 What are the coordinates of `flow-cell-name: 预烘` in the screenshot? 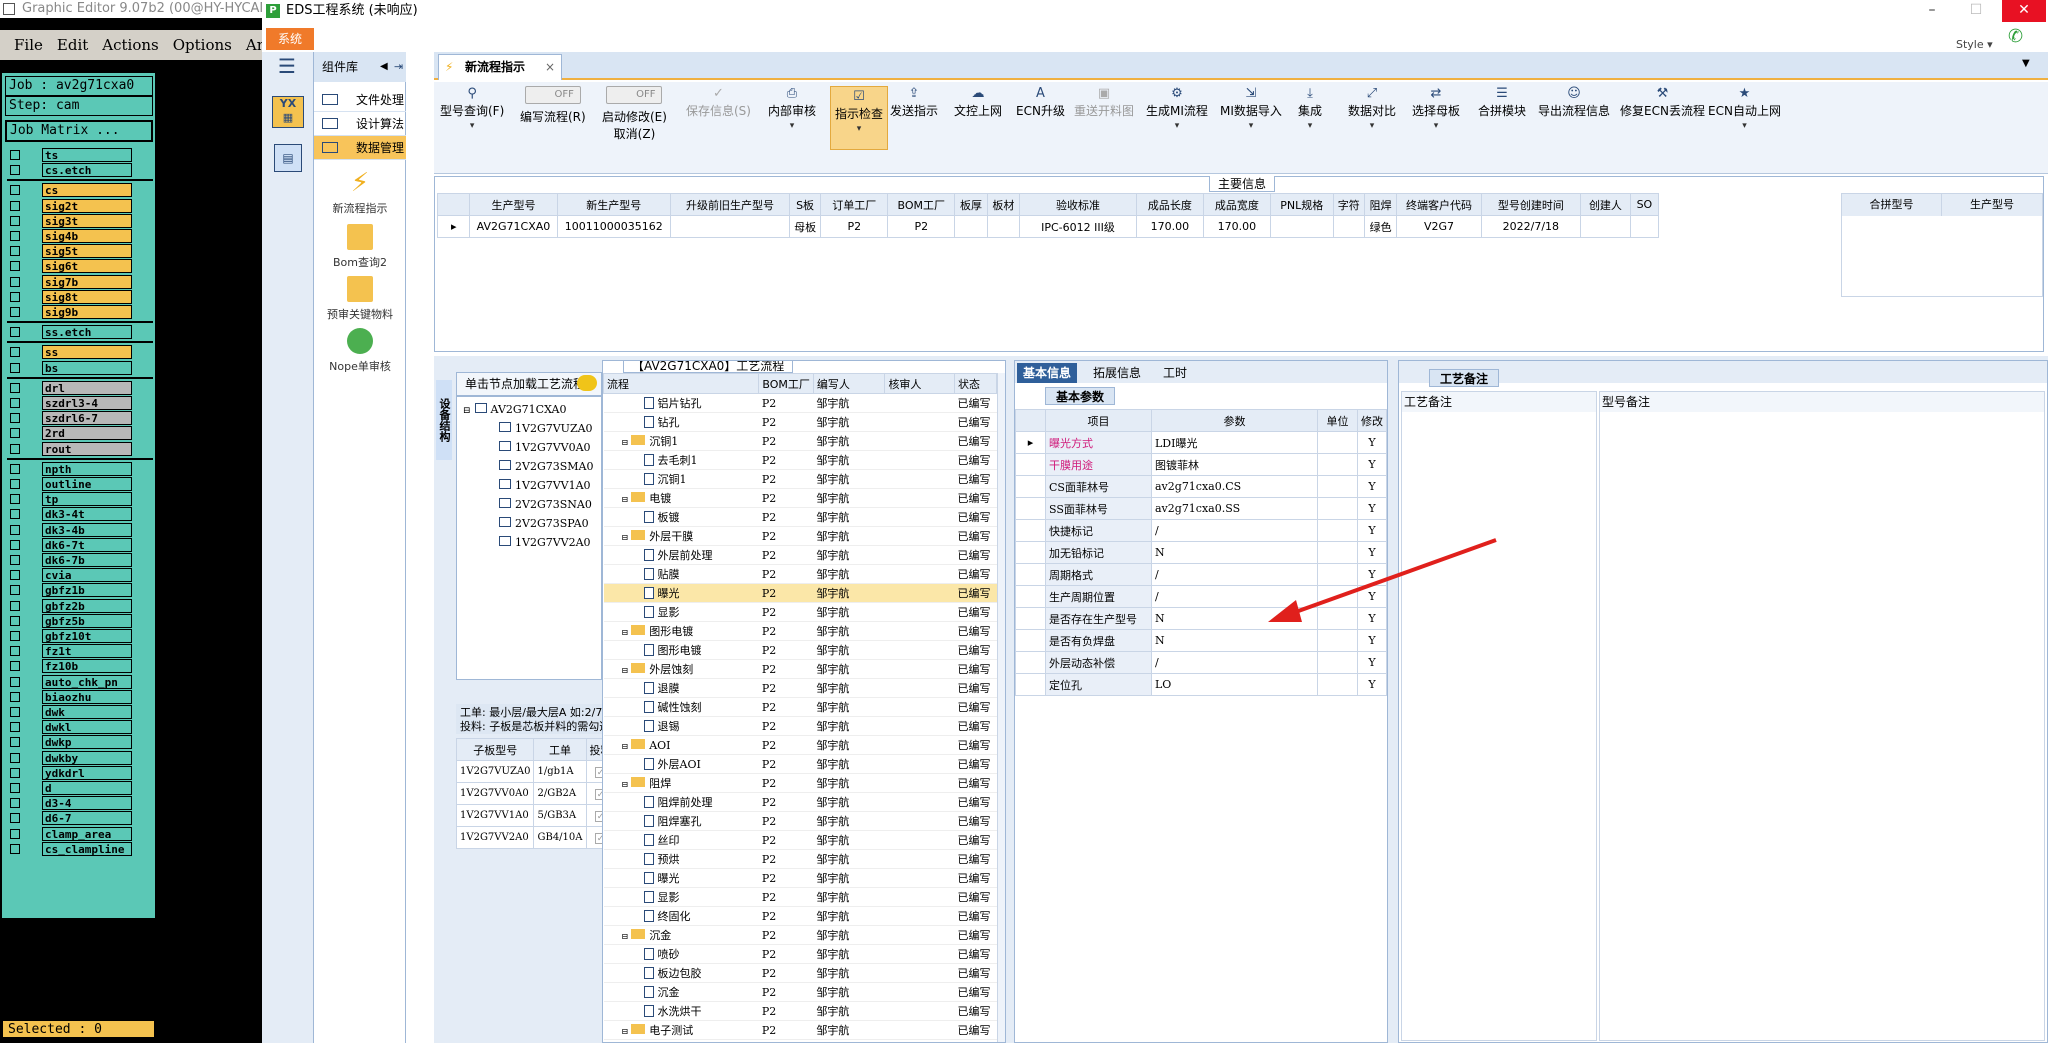 It's located at (681, 859).